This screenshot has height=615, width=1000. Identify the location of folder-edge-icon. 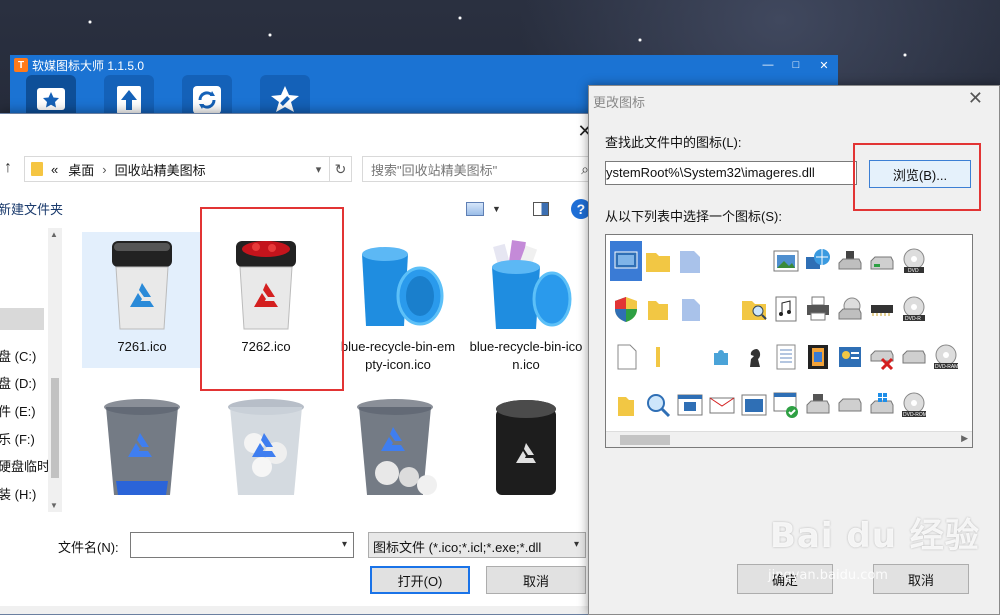
(658, 357).